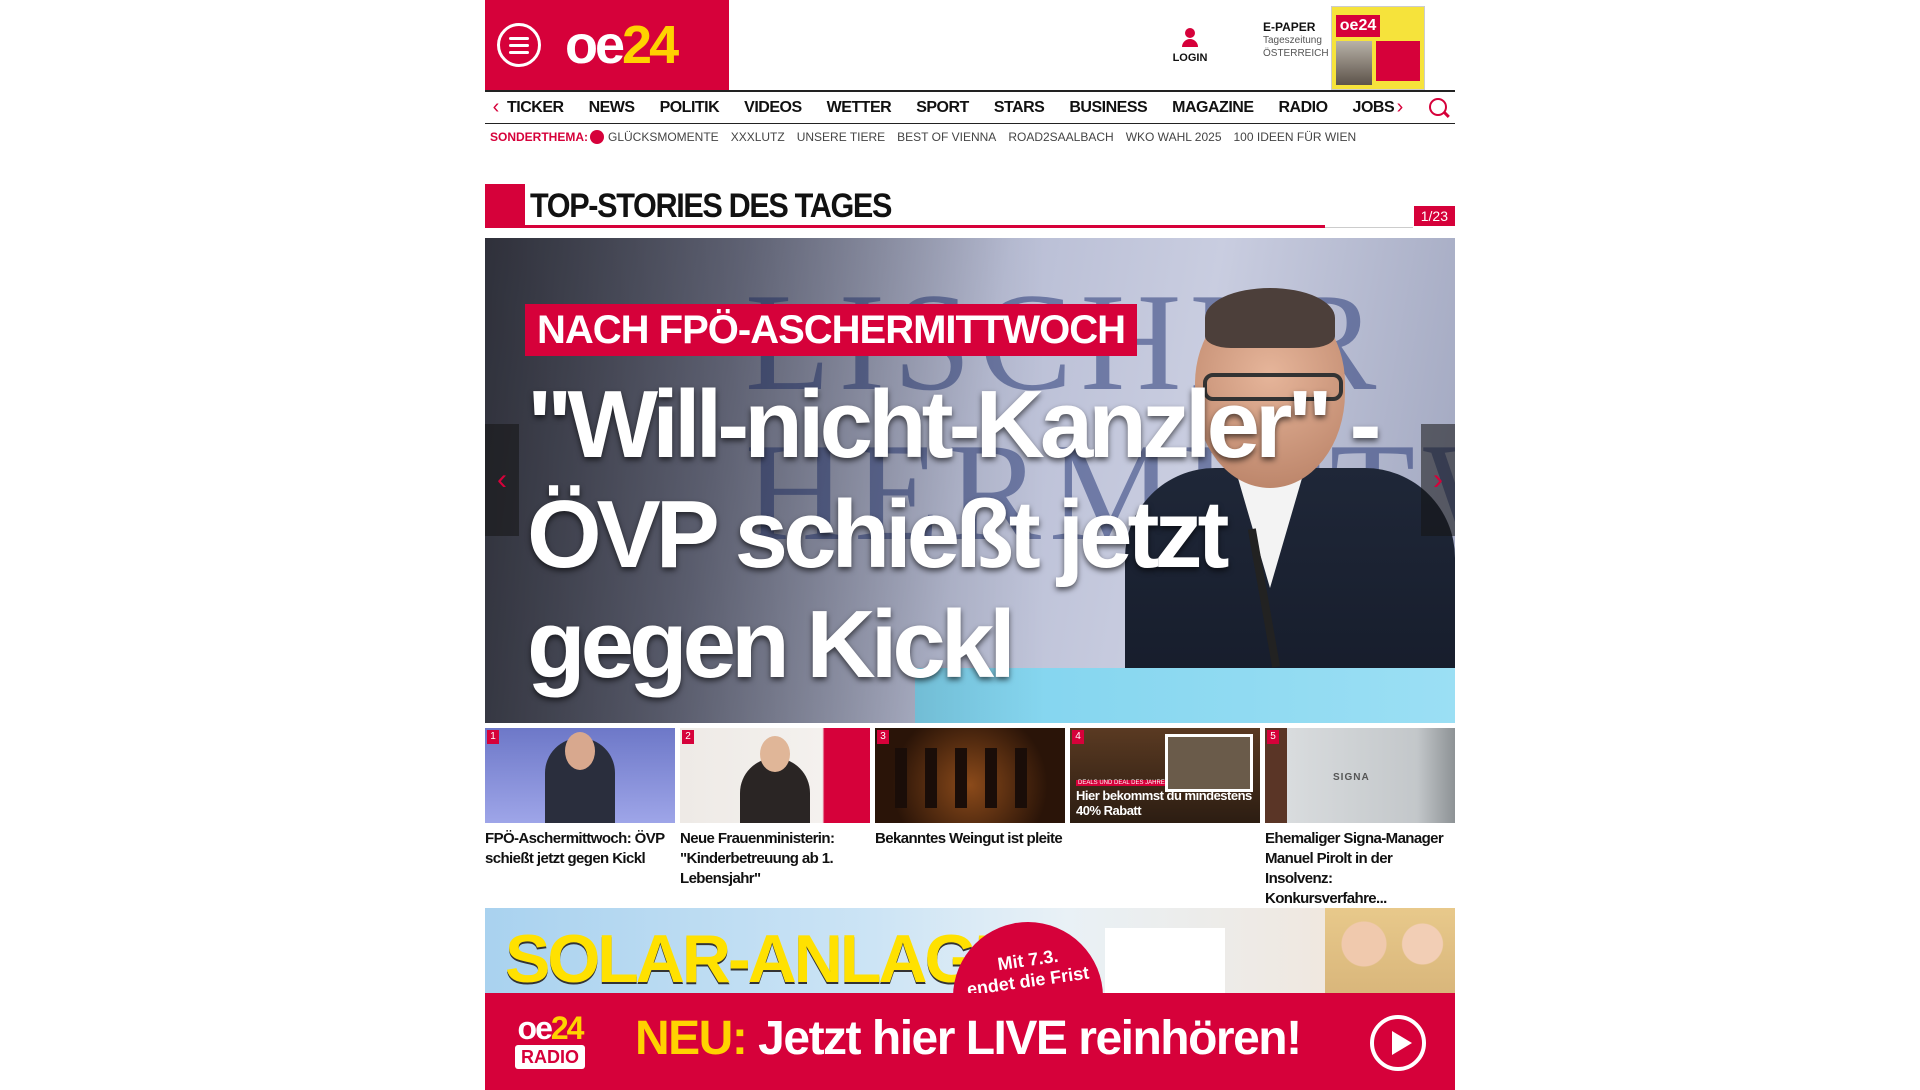 The image size is (1920, 1090). I want to click on solar-ad-people-image, so click(1390, 953).